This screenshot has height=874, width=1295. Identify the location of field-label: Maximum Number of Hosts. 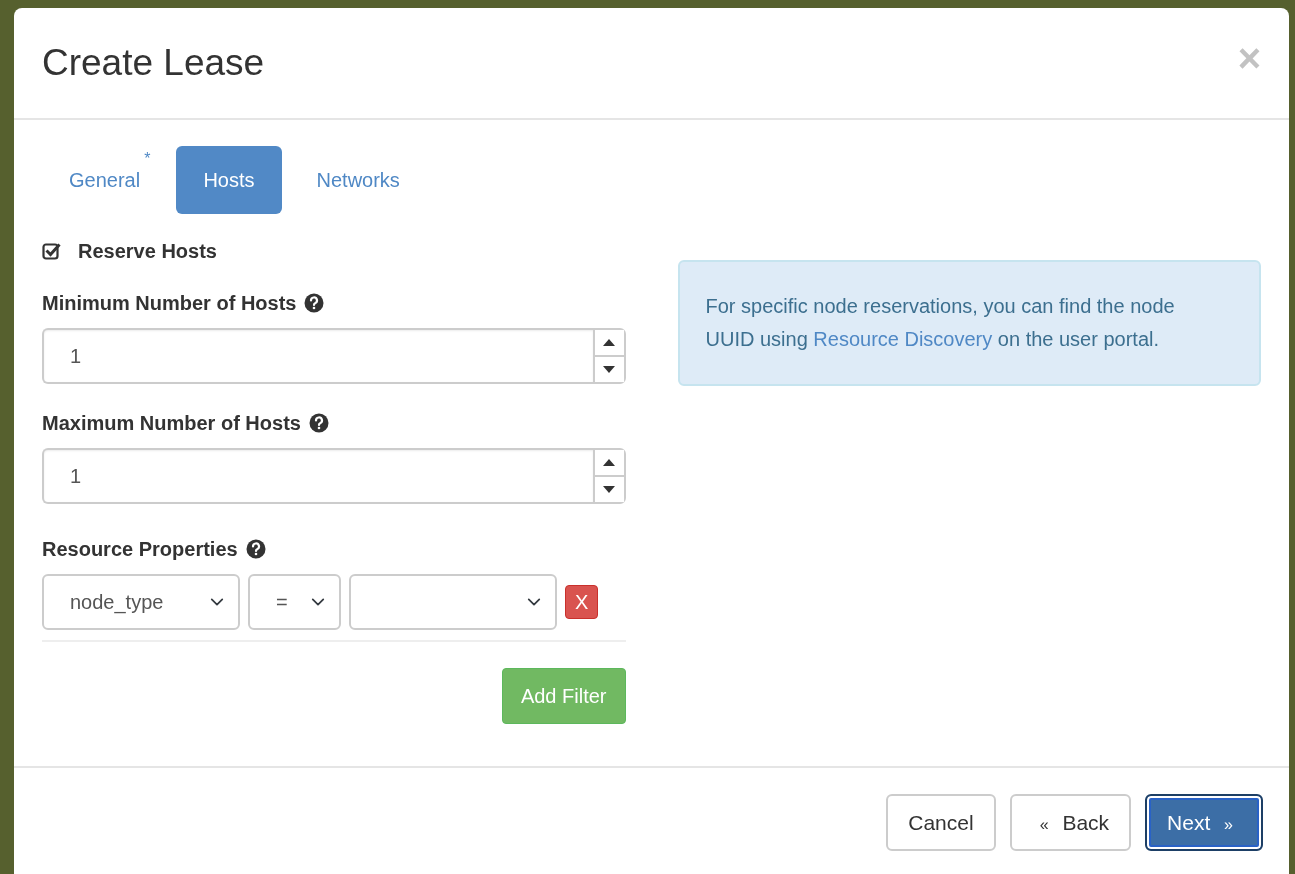
(171, 423).